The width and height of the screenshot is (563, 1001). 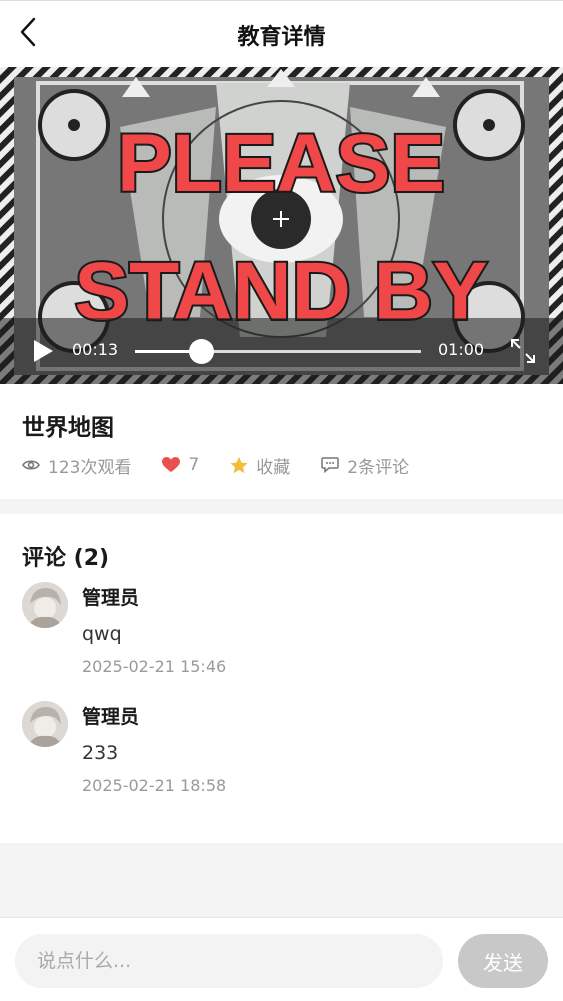 I want to click on eye-icon, so click(x=31, y=465).